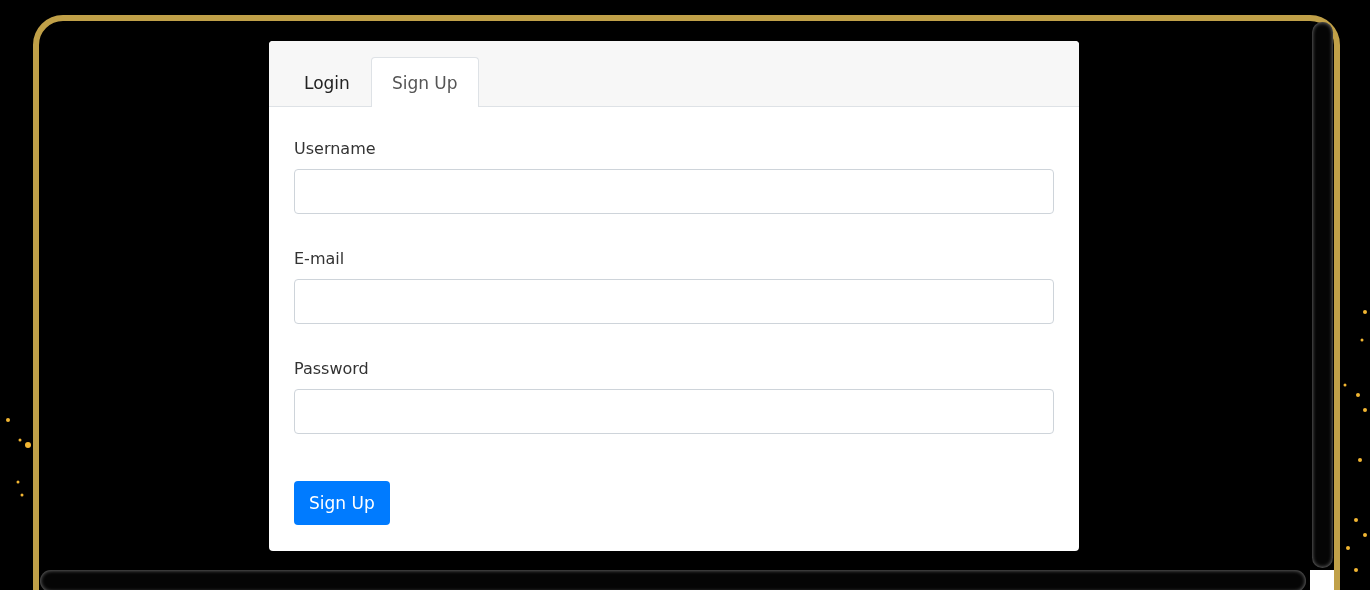  Describe the element at coordinates (327, 82) in the screenshot. I see `tab: Login` at that location.